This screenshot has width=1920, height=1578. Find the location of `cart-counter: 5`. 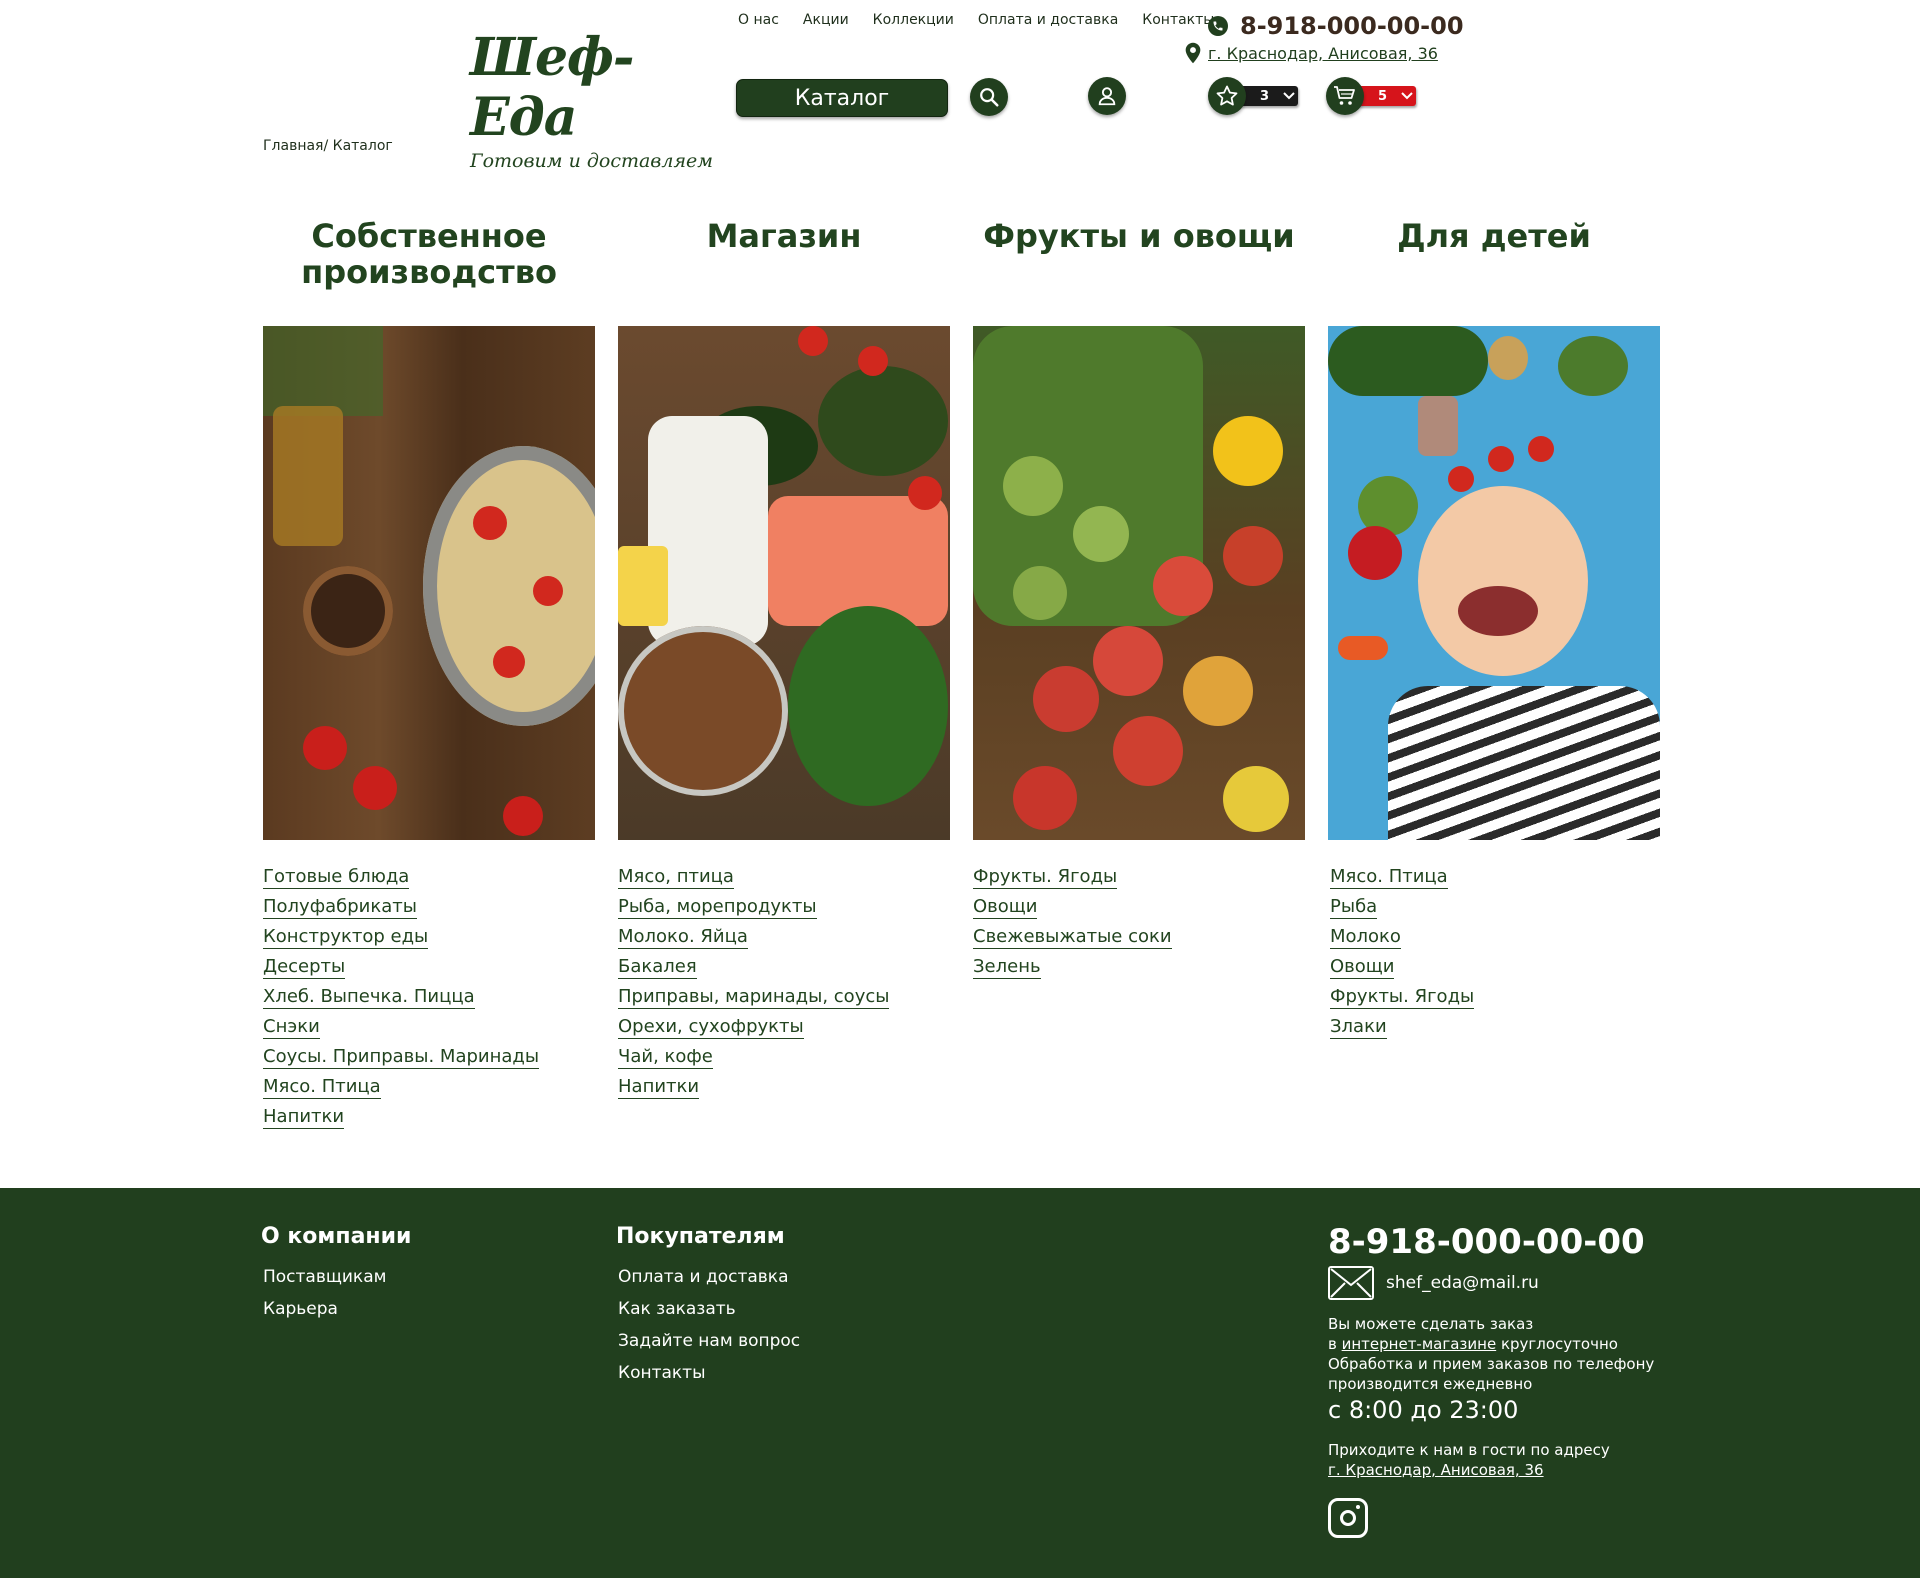

cart-counter: 5 is located at coordinates (1386, 96).